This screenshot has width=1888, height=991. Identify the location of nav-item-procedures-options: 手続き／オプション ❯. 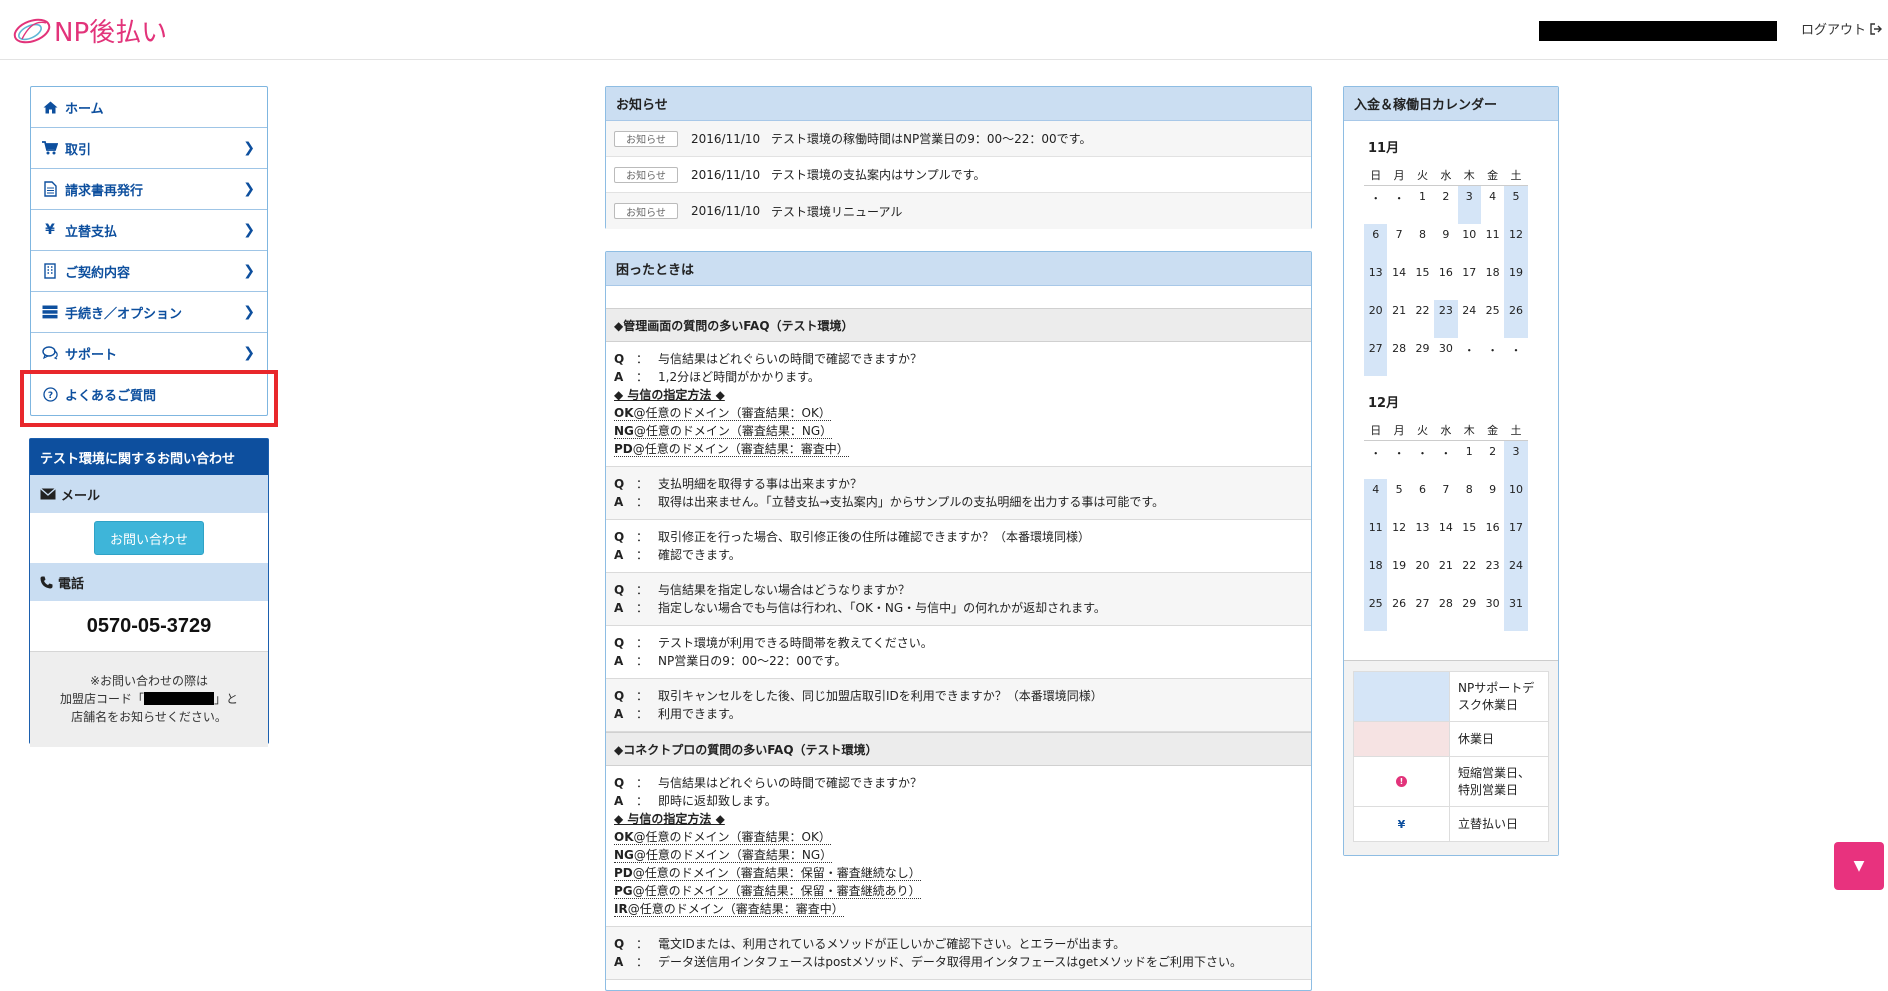
(149, 312).